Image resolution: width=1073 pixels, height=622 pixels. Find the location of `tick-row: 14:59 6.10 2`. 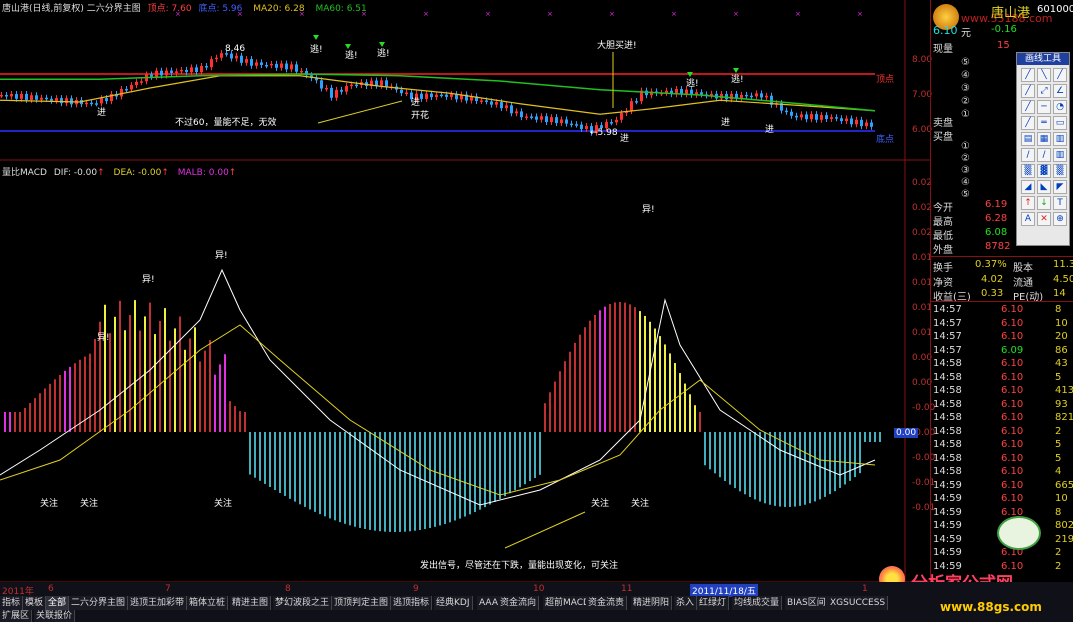

tick-row: 14:59 6.10 2 is located at coordinates (1002, 553).